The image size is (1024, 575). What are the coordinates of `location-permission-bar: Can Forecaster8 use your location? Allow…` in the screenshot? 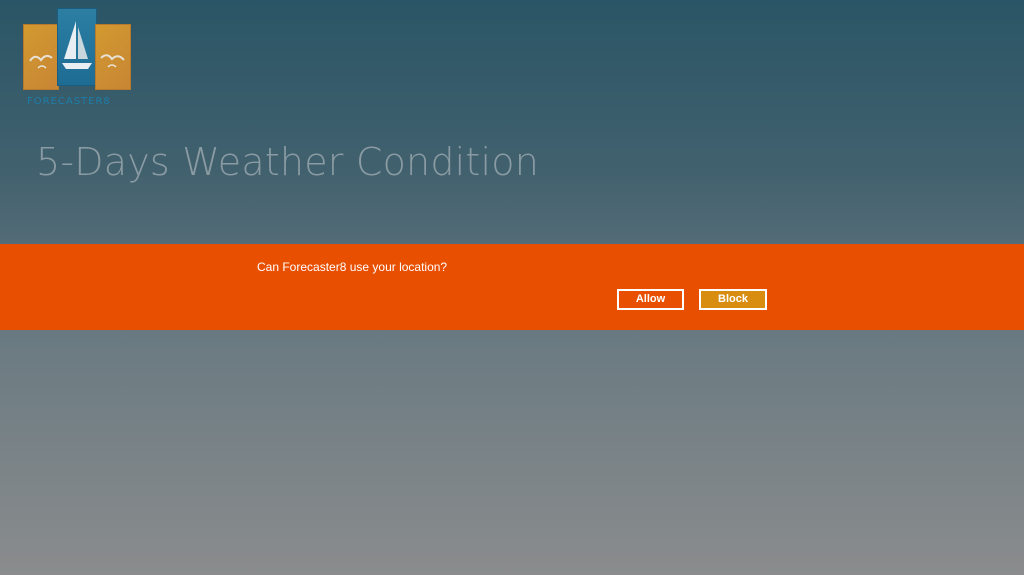 It's located at (512, 287).